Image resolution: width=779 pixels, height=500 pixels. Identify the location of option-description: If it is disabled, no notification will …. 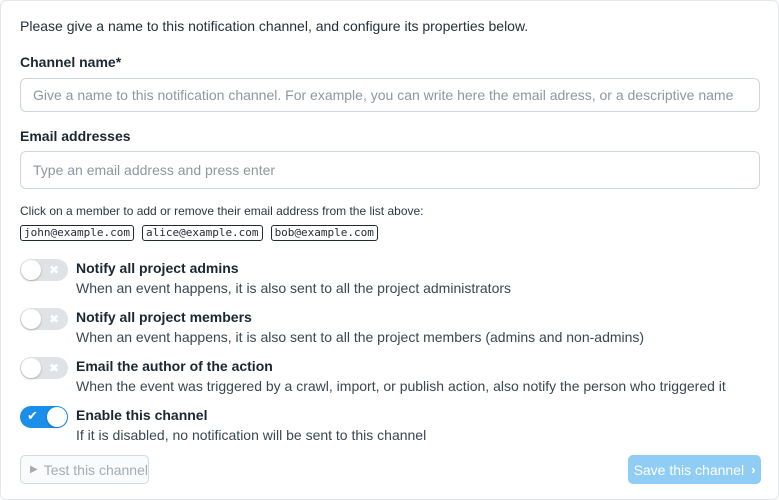
(251, 435).